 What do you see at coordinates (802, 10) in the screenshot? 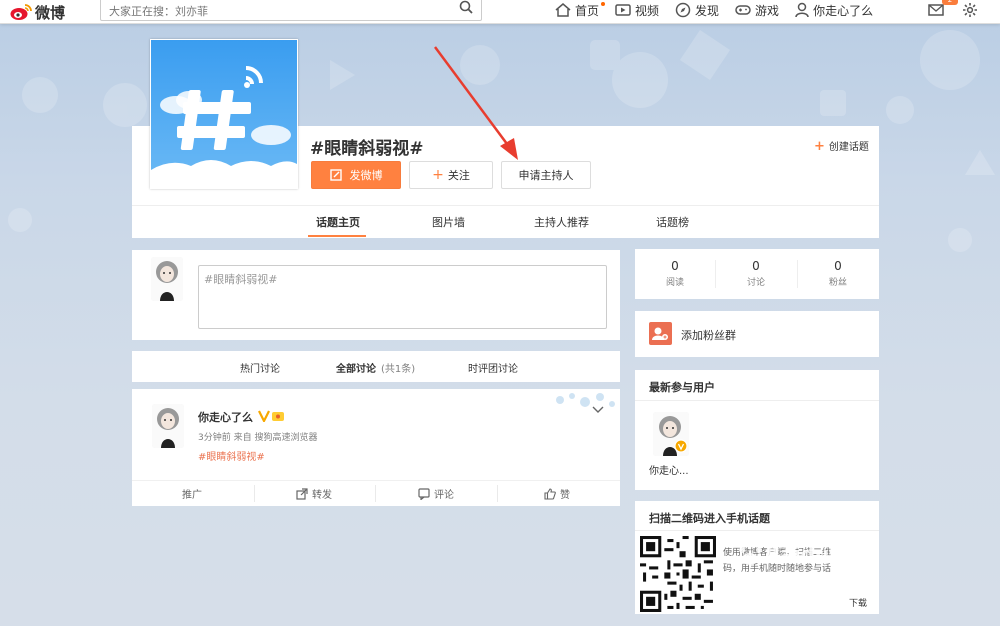
I see `user-icon` at bounding box center [802, 10].